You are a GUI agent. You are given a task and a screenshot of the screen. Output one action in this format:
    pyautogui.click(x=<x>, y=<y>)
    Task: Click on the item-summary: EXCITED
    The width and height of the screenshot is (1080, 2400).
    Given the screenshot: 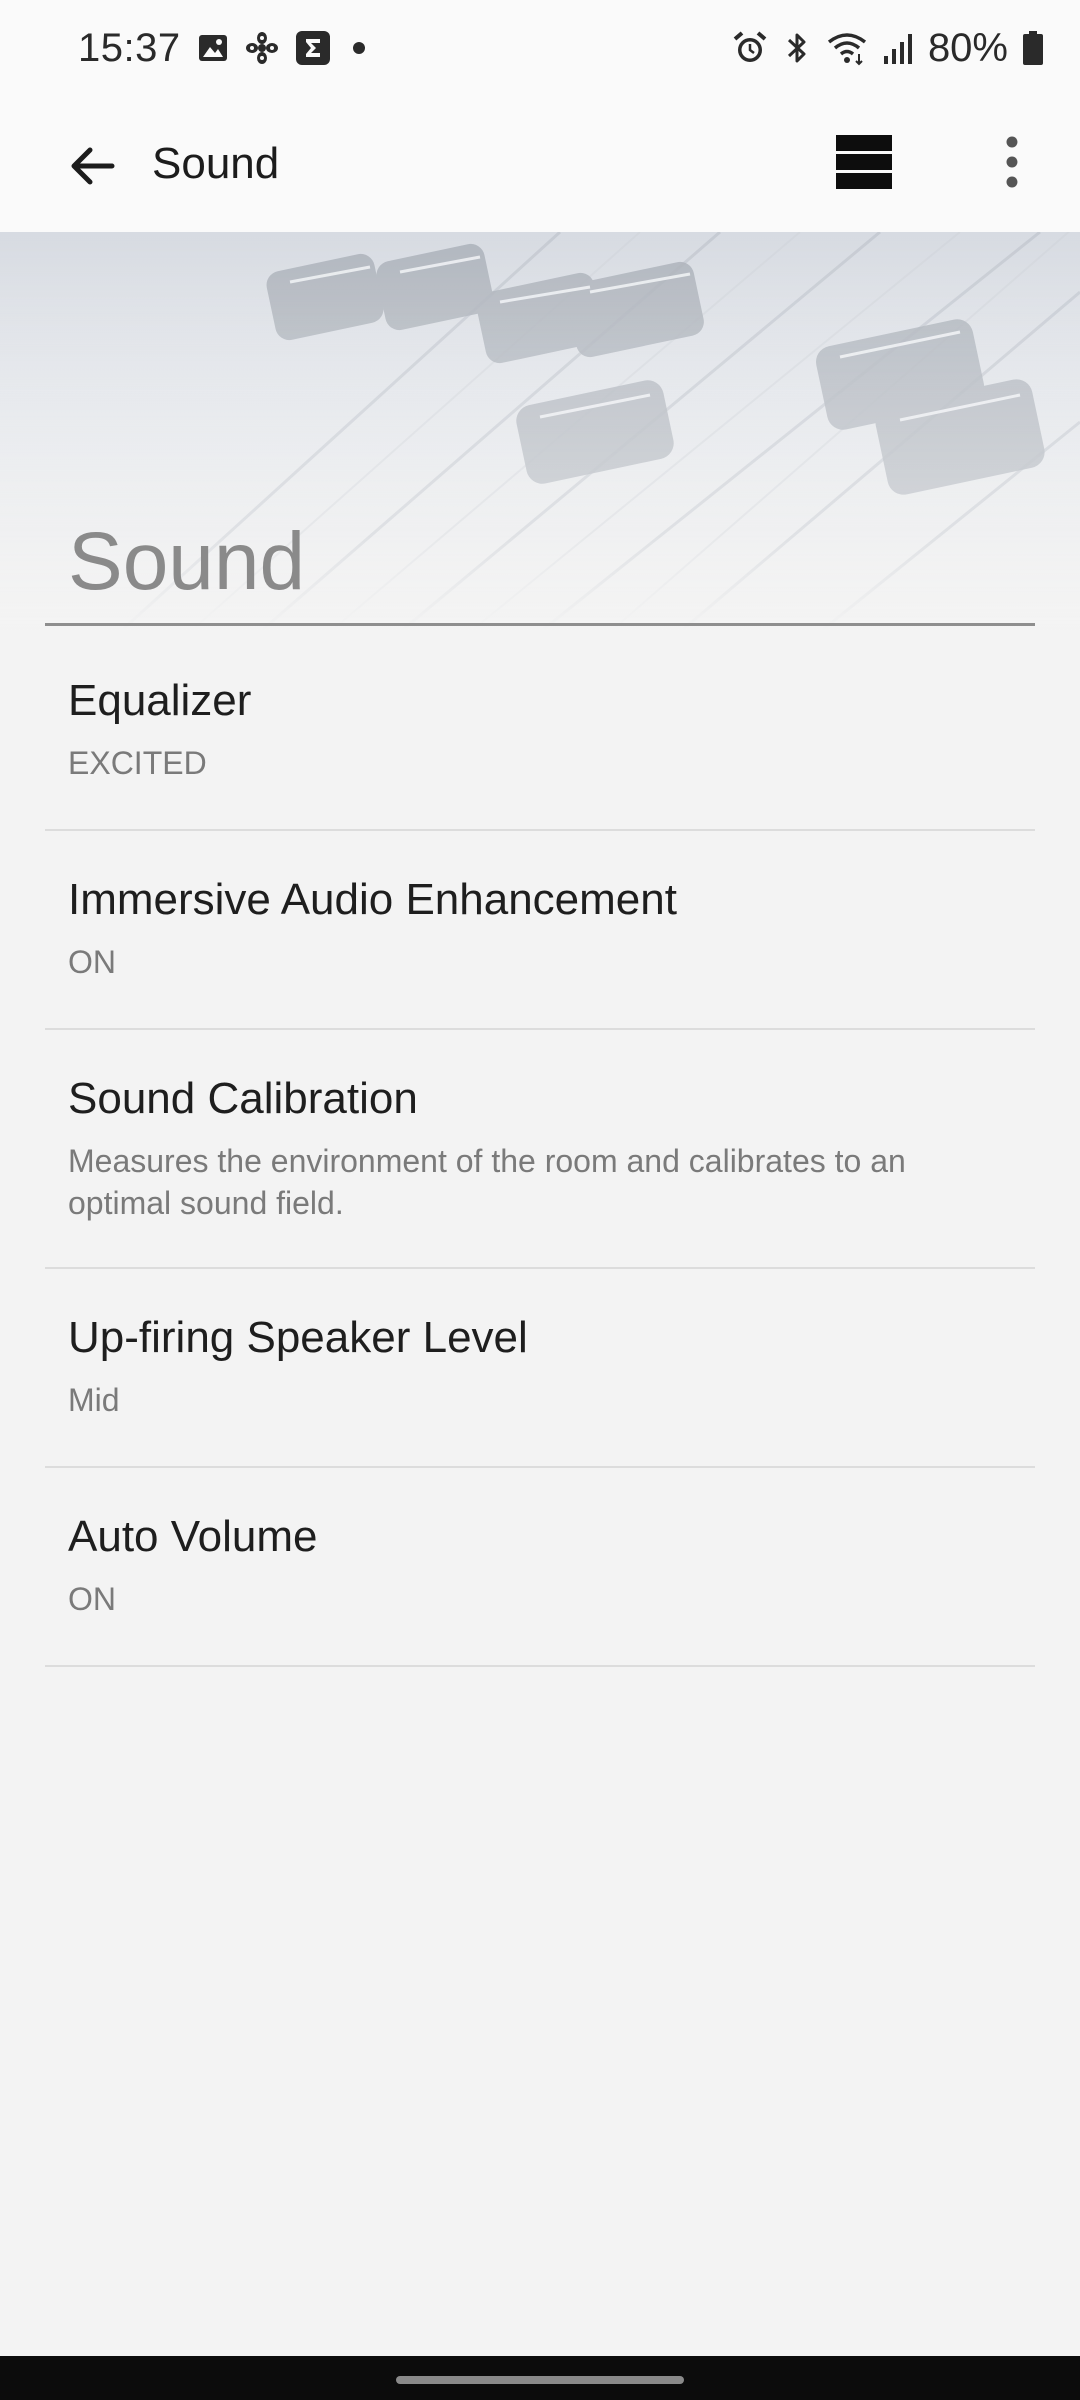 What is the action you would take?
    pyautogui.click(x=137, y=763)
    